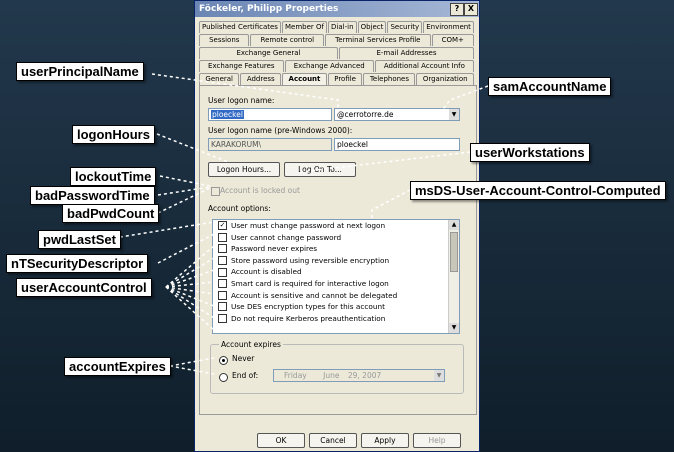 The width and height of the screenshot is (674, 452). What do you see at coordinates (538, 190) in the screenshot?
I see `annotation-msds-uac-computed: msDS-User-Account-Control-Computed` at bounding box center [538, 190].